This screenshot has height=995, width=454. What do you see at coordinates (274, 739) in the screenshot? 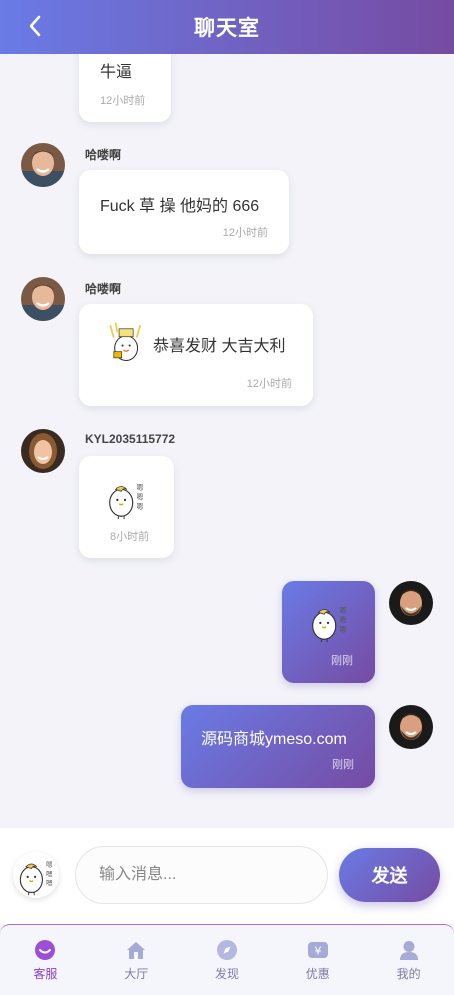
I see `message-text: 源码商城ymeso.com` at bounding box center [274, 739].